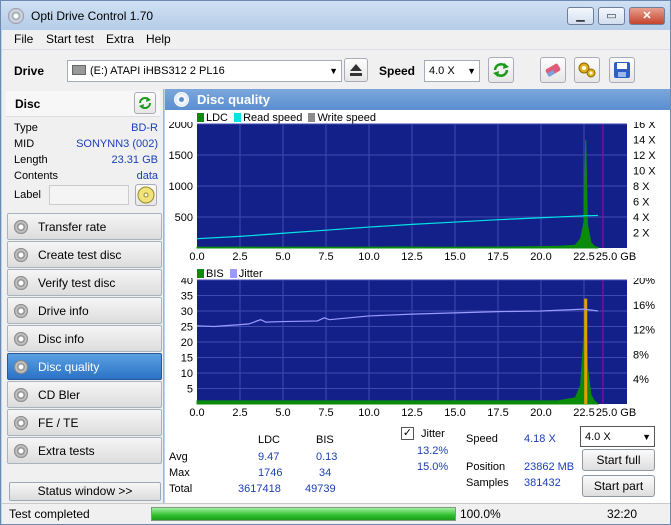 The height and width of the screenshot is (525, 671). Describe the element at coordinates (303, 514) in the screenshot. I see `progress-fill` at that location.